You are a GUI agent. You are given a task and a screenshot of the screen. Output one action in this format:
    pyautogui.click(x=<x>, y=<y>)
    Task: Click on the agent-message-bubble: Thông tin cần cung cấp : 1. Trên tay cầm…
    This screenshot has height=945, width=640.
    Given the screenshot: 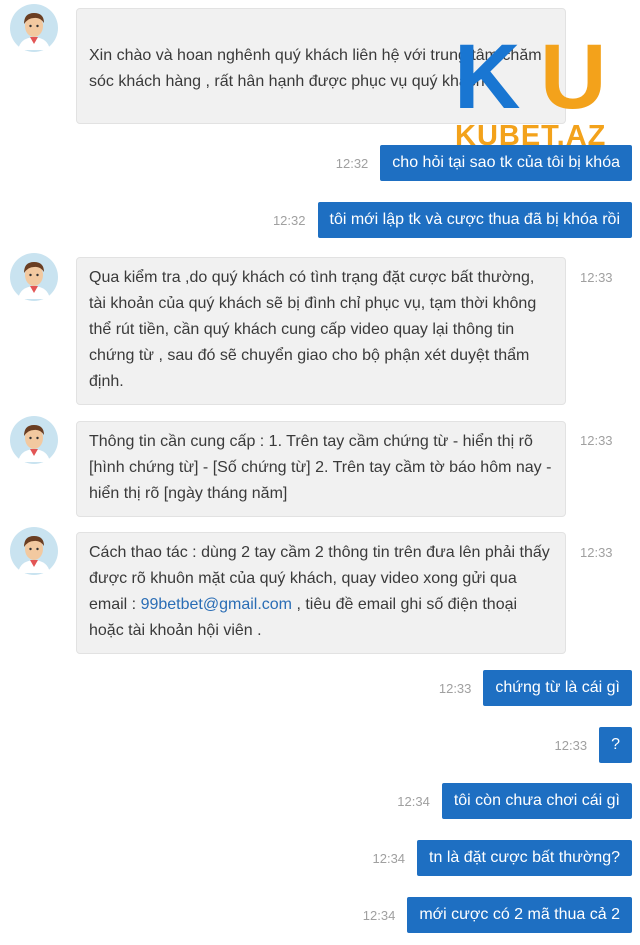 What is the action you would take?
    pyautogui.click(x=321, y=469)
    